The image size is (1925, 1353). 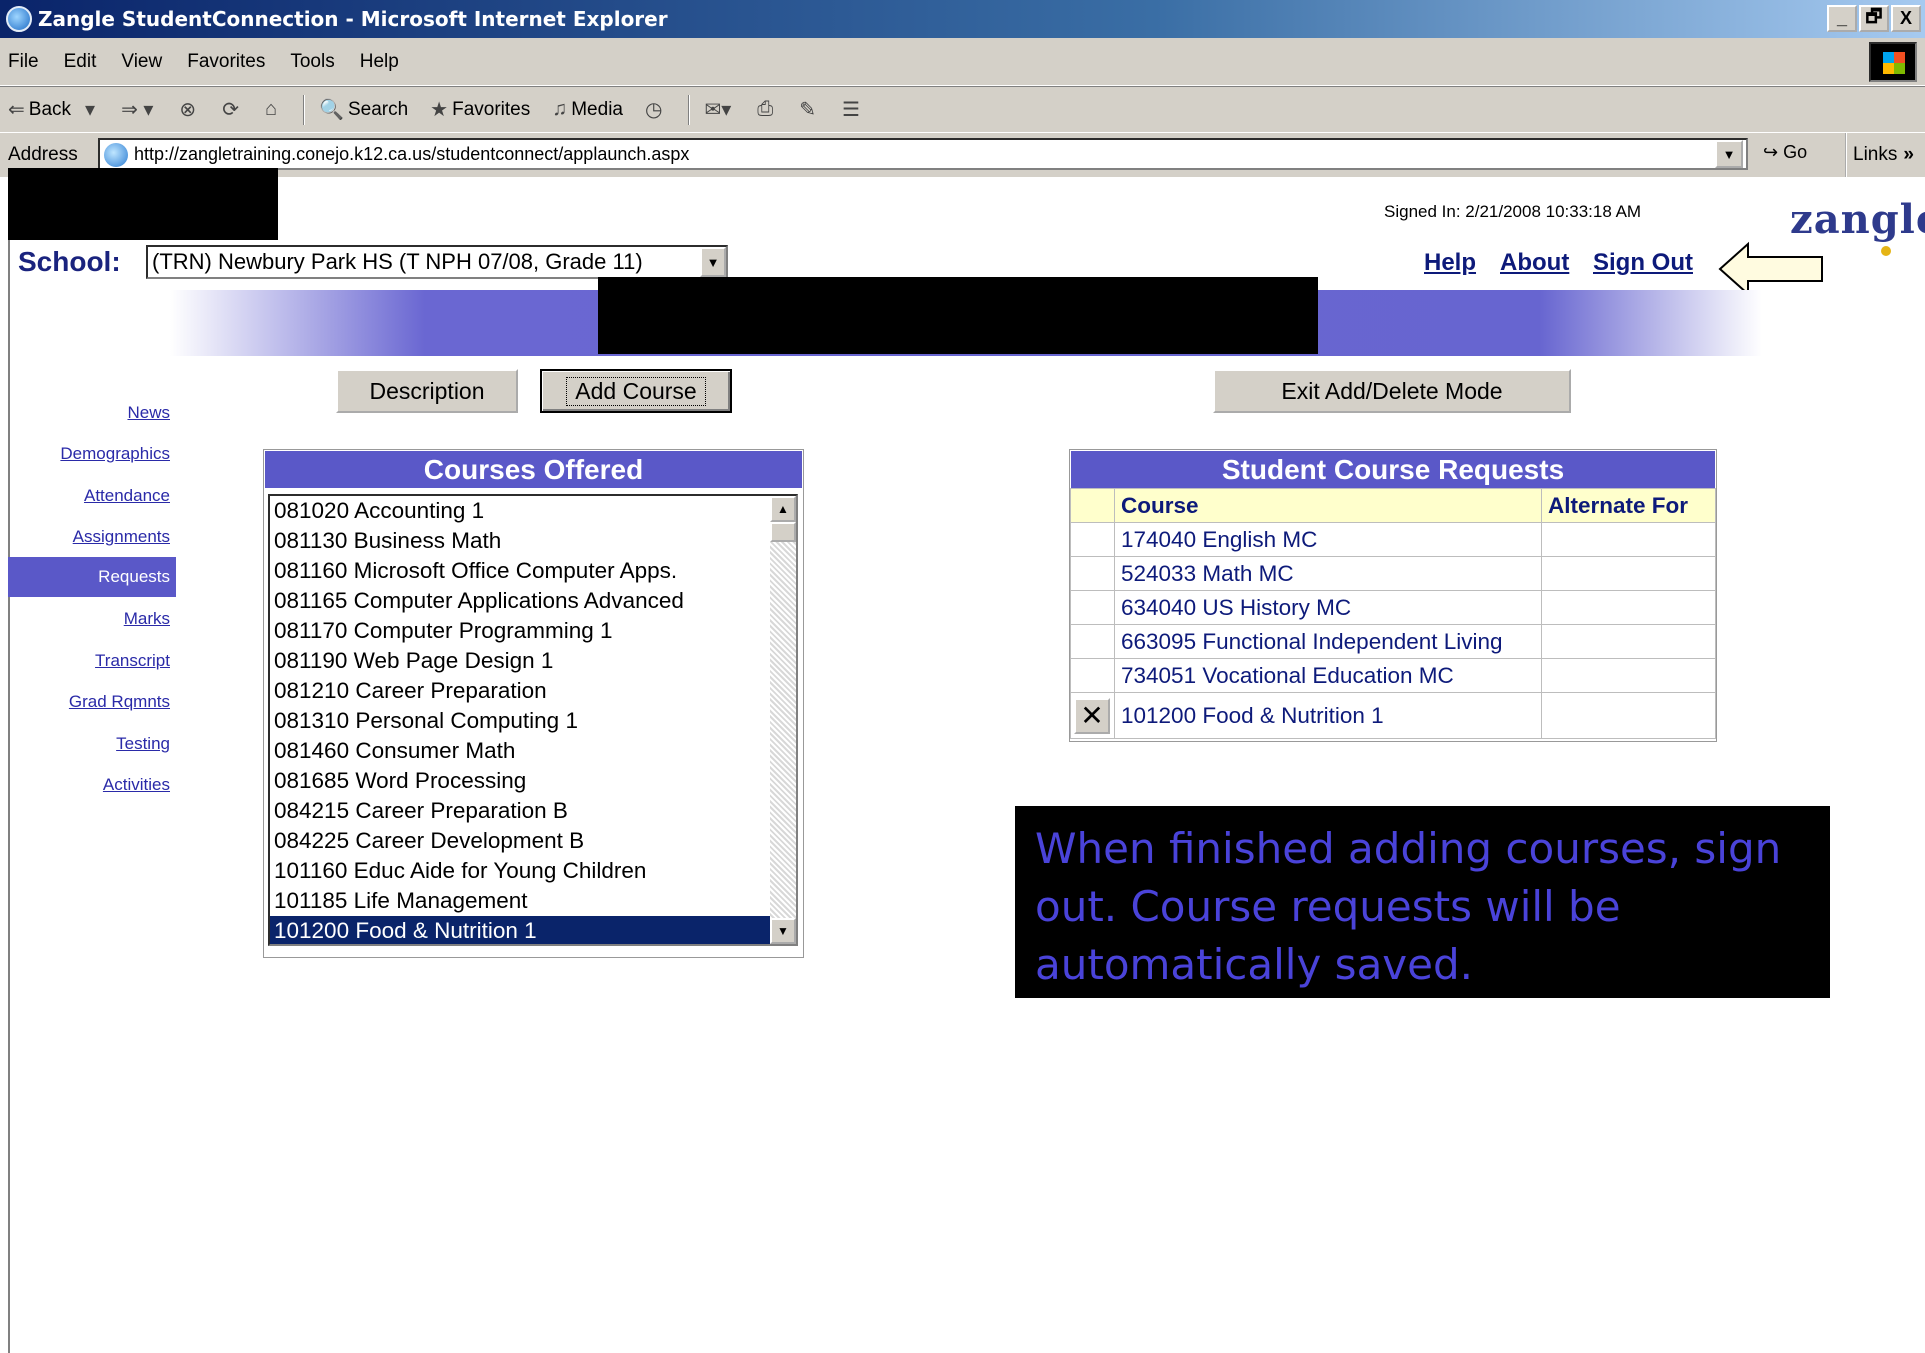 I want to click on scroll-down-icon: ▼, so click(x=783, y=931).